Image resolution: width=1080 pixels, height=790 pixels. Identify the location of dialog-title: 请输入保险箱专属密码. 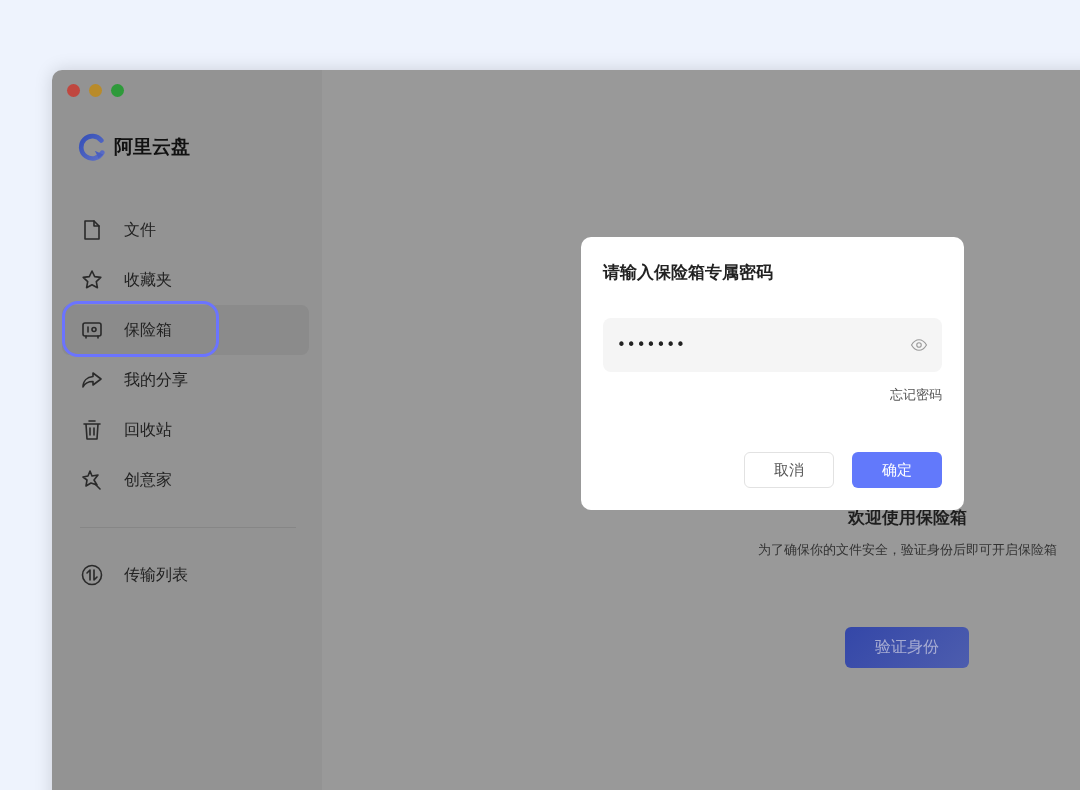
(688, 272).